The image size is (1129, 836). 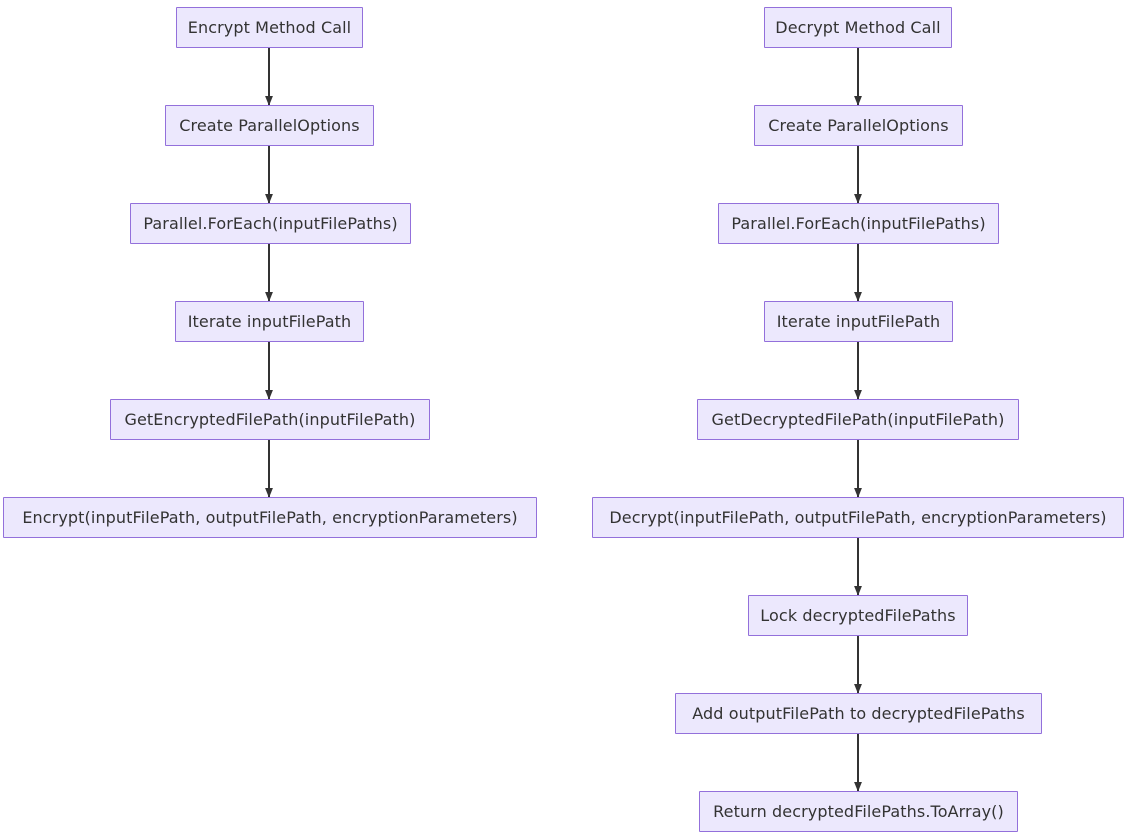 I want to click on flow-node-enc-3: Parallel.ForEach(inputFilePaths), so click(x=270, y=223).